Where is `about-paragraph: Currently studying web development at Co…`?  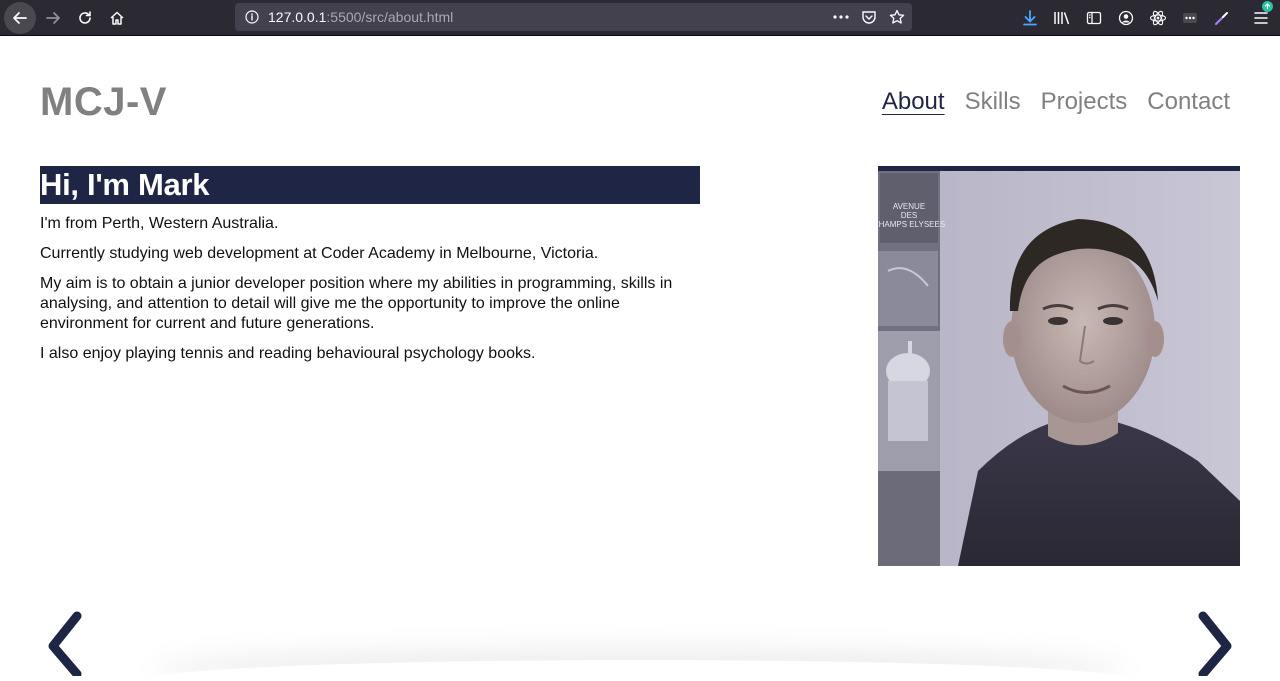
about-paragraph: Currently studying web development at Co… is located at coordinates (319, 253).